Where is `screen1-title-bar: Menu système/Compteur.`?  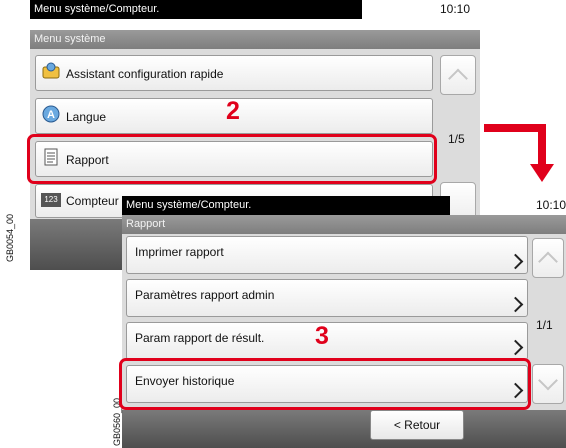
screen1-title-bar: Menu système/Compteur. is located at coordinates (196, 9).